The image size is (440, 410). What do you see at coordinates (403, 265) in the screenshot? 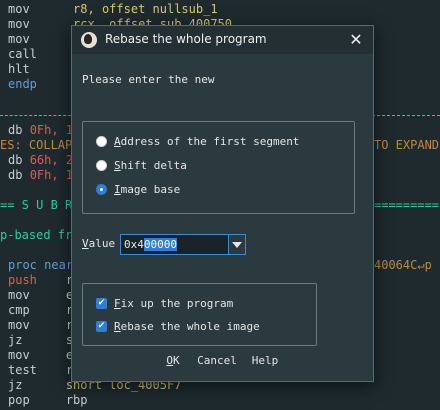
I see `proc-line-tail: 40064C↵p` at bounding box center [403, 265].